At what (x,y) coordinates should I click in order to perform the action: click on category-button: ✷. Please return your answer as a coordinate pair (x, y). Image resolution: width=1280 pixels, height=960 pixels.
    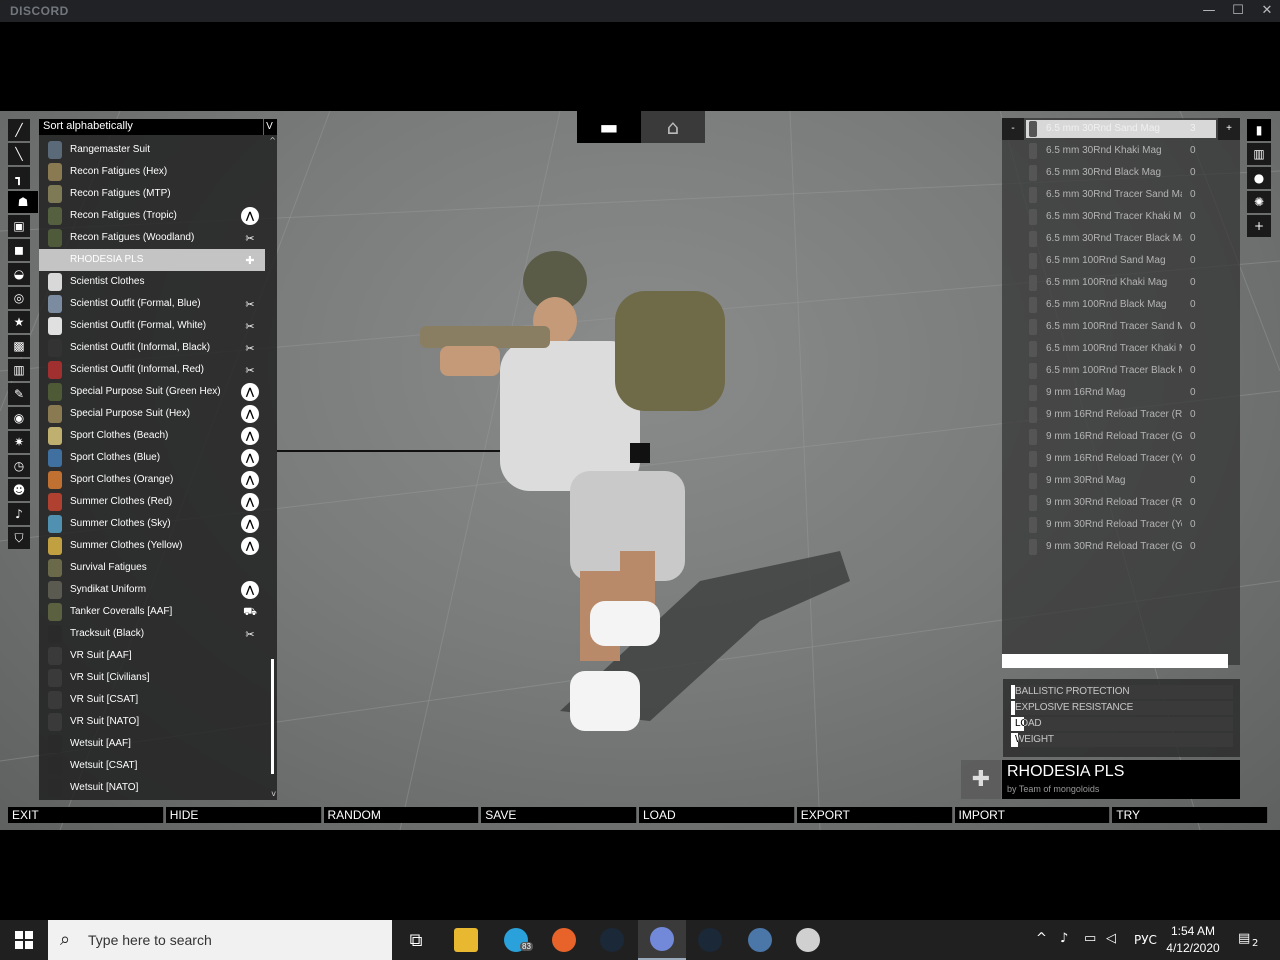
    Looking at the image, I should click on (19, 442).